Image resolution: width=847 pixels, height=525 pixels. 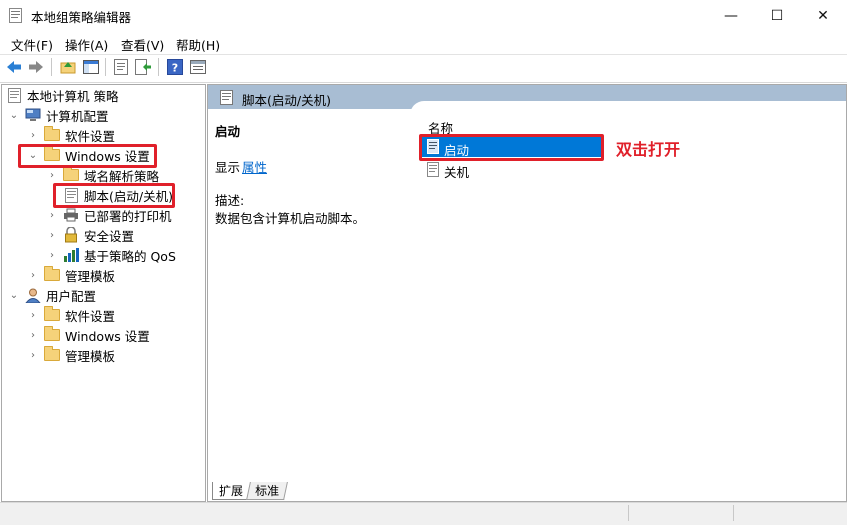 I want to click on printer-icon, so click(x=71, y=215).